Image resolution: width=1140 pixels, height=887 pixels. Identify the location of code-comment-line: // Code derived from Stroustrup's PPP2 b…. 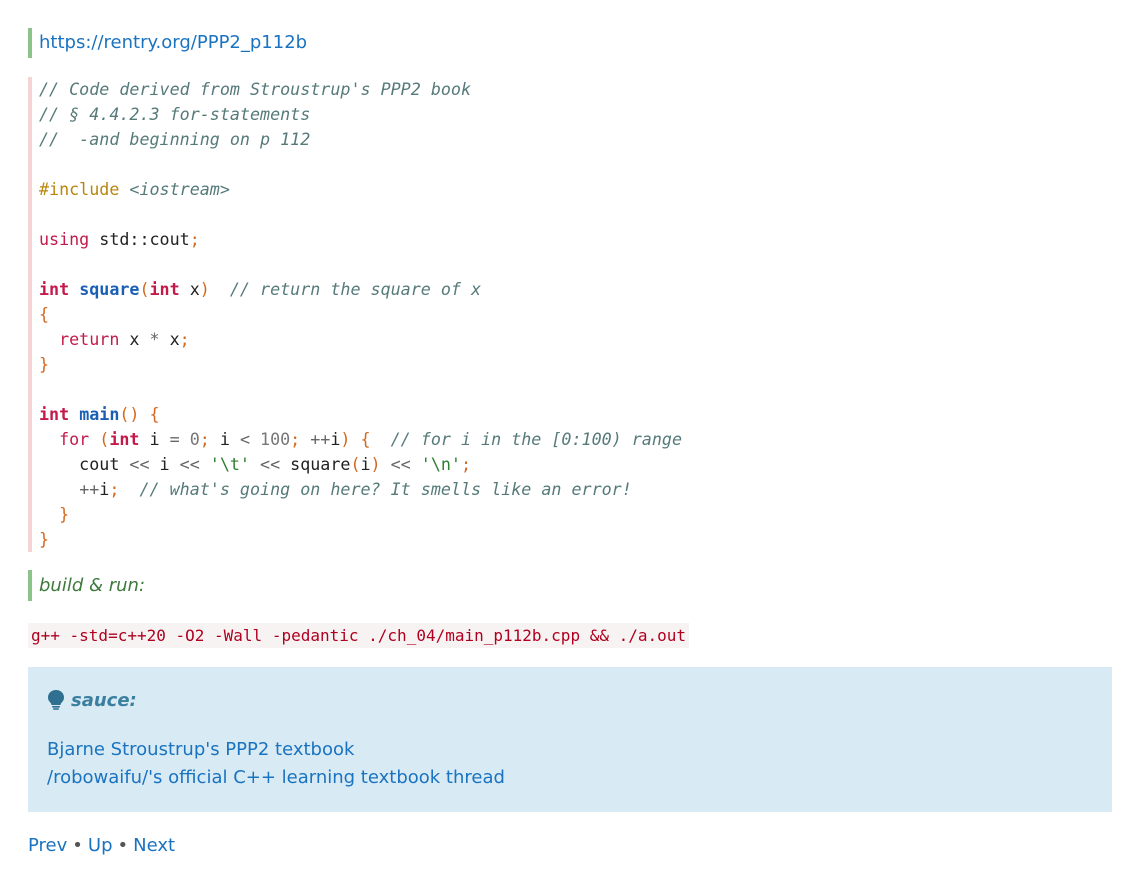
(255, 89).